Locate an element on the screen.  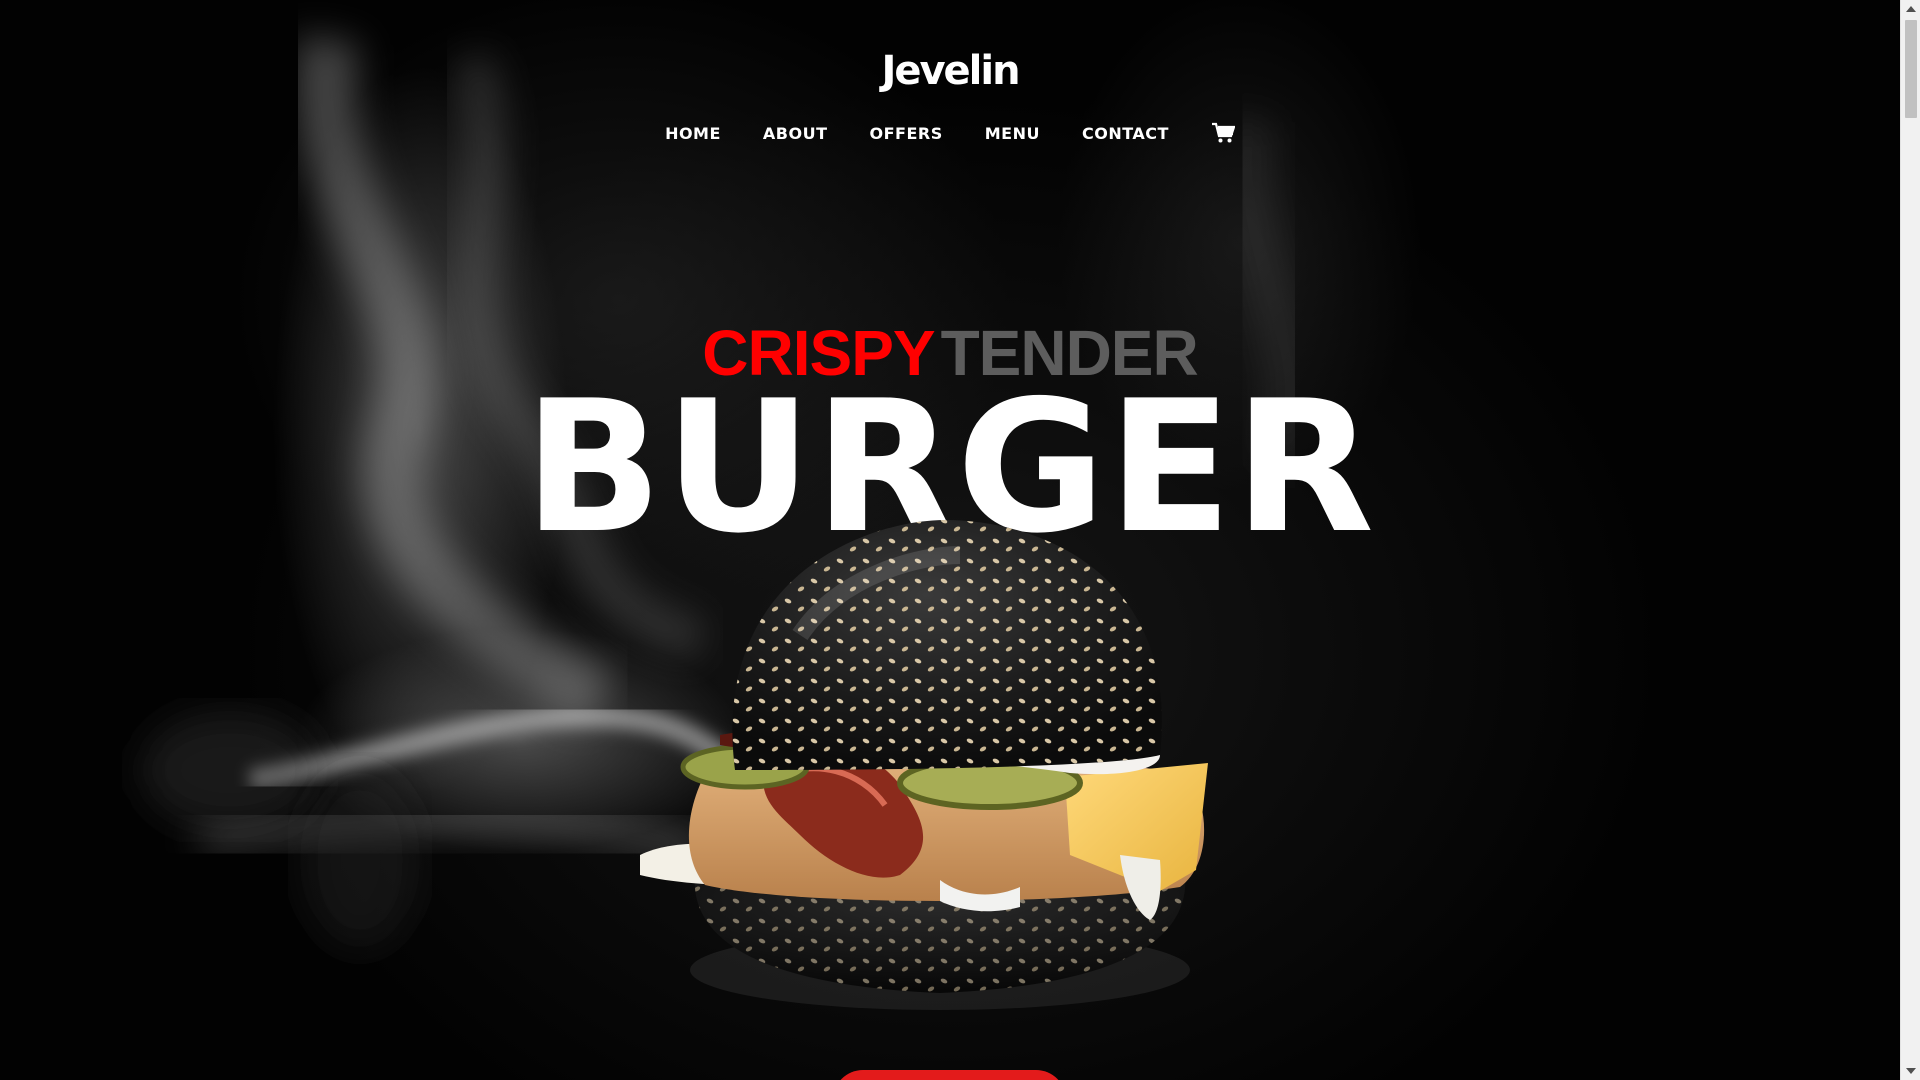
page-scrollbar is located at coordinates (1910, 540).